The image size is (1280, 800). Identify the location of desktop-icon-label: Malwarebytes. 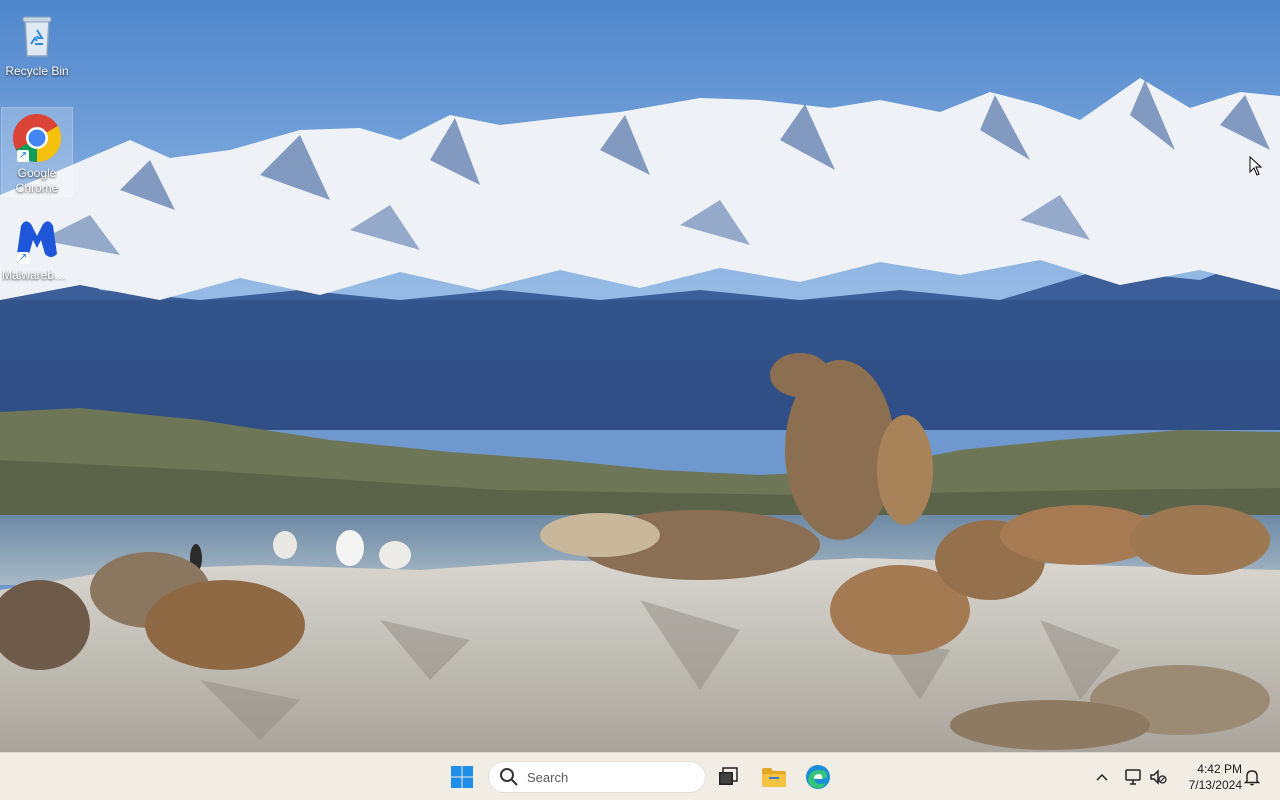
(37, 275).